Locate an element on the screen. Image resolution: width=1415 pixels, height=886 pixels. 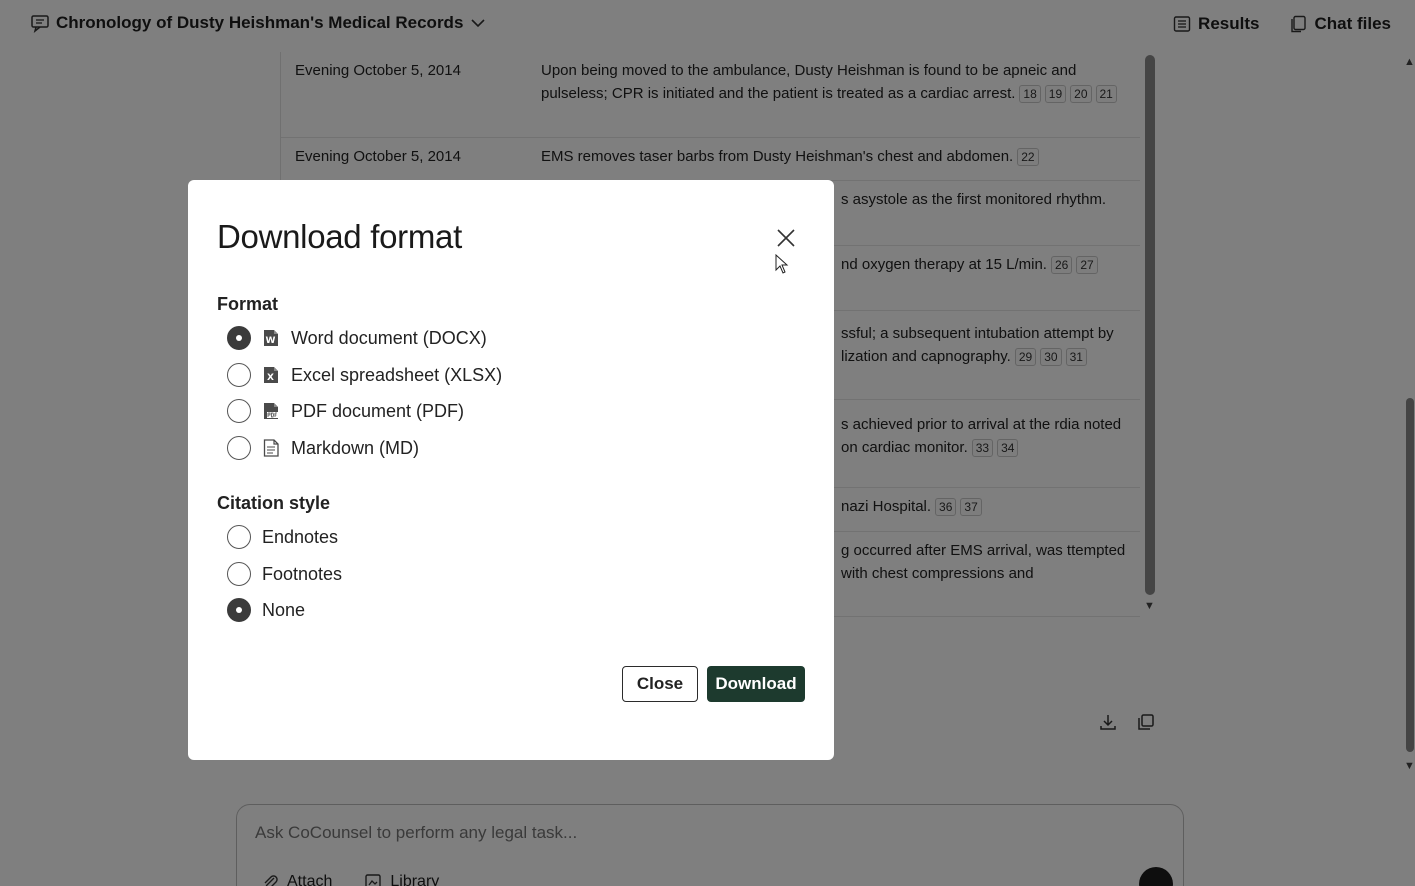
radio-xlsx is located at coordinates (239, 375).